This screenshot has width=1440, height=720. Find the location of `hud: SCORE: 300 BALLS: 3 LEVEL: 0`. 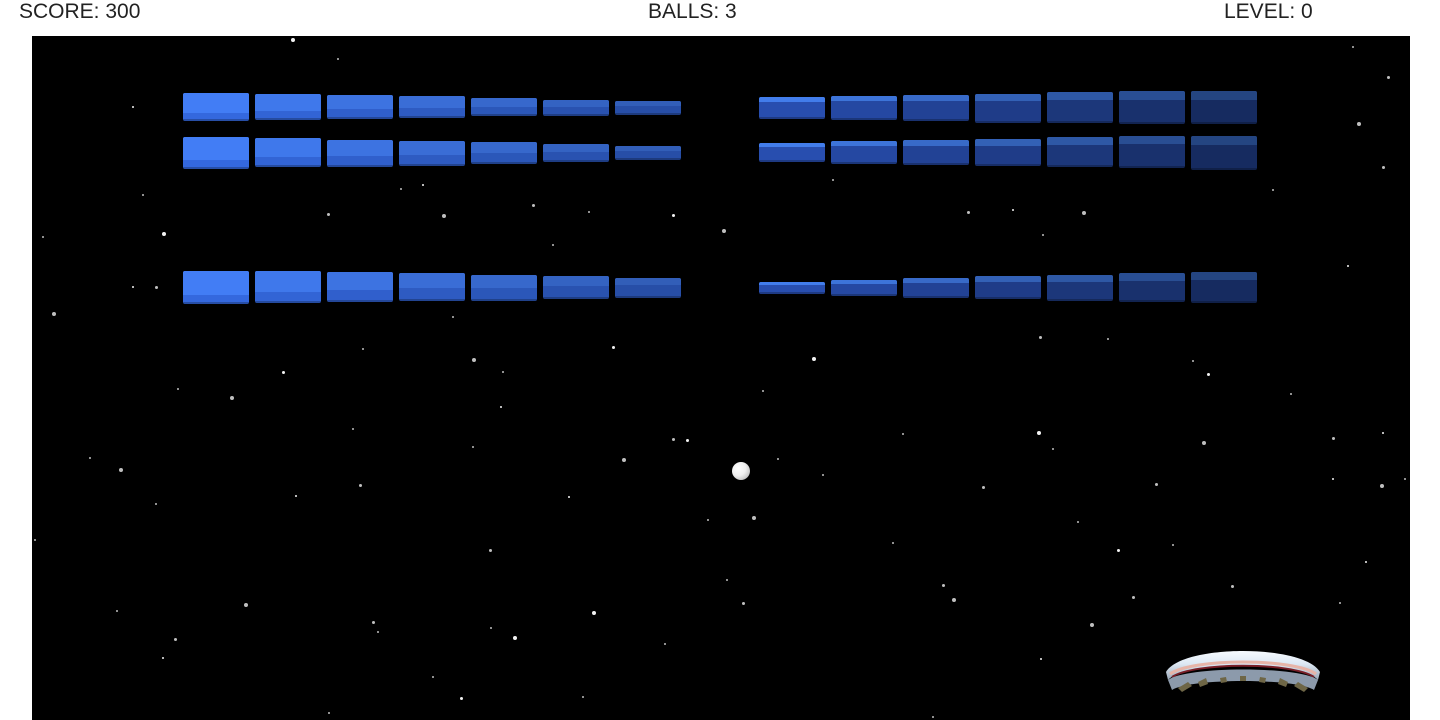

hud: SCORE: 300 BALLS: 3 LEVEL: 0 is located at coordinates (720, 16).